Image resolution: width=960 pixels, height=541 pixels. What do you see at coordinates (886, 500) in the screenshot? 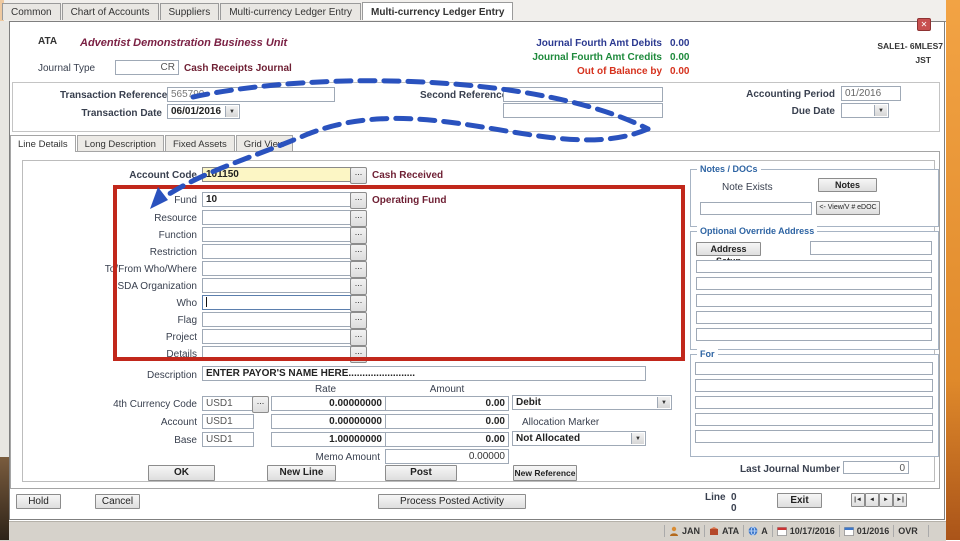
I see `nav-next-button: ►` at bounding box center [886, 500].